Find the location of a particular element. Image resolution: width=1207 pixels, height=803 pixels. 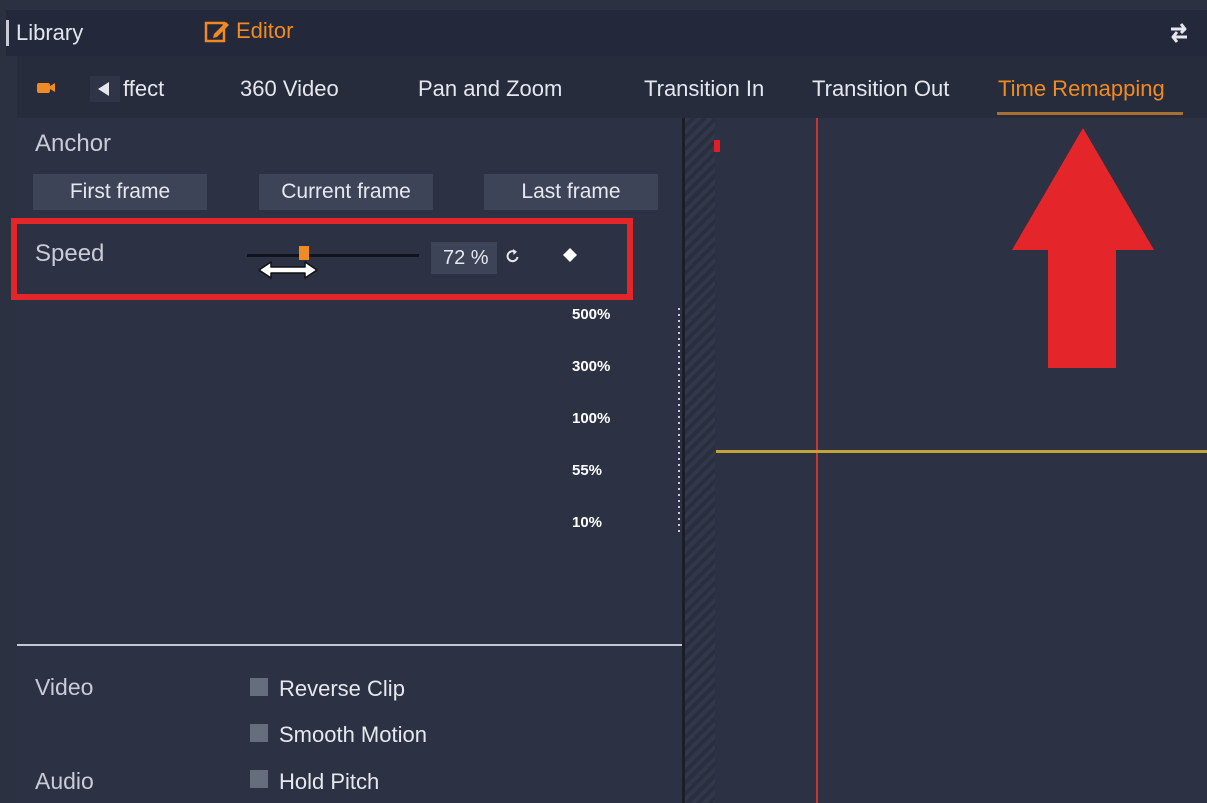

video-section-label: Video is located at coordinates (64, 687).